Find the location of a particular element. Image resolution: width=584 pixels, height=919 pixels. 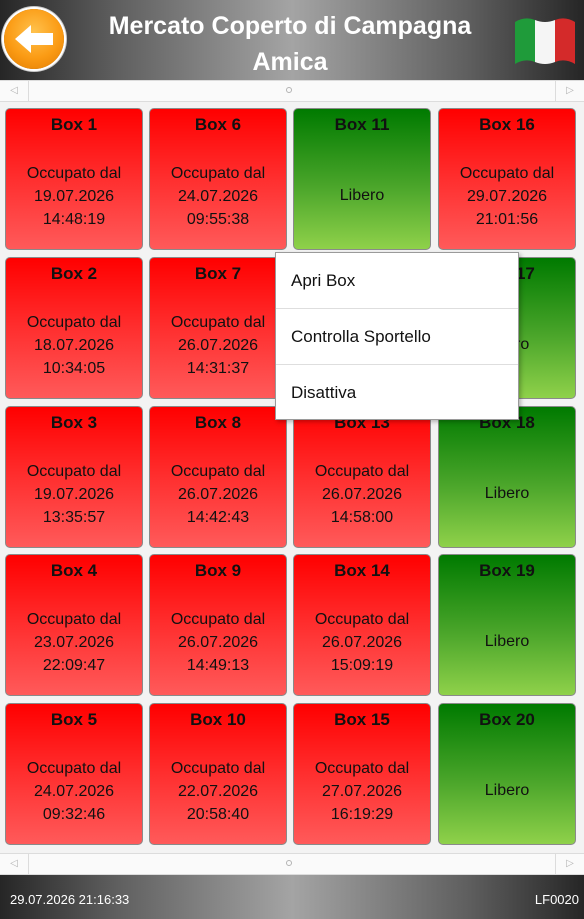

box-status-date: 29.07.2026 is located at coordinates (507, 196).